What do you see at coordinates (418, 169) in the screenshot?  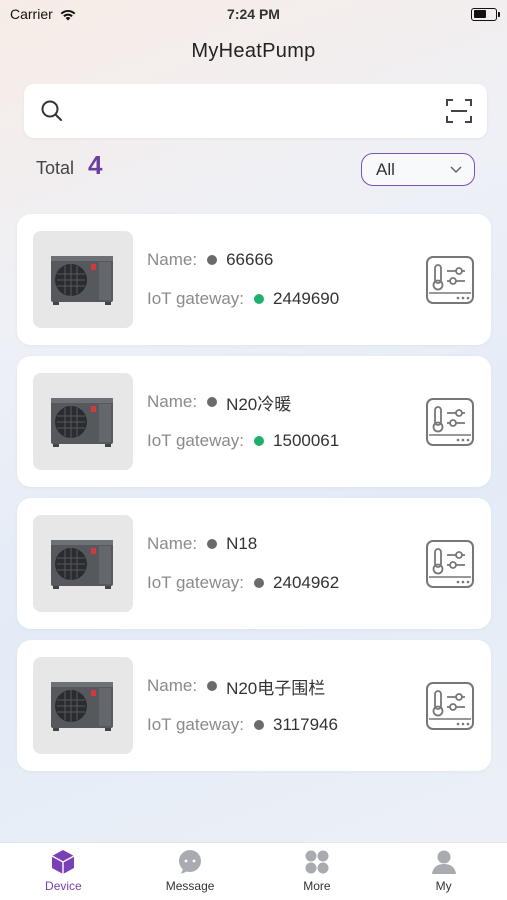 I see `filter-dropdown: All` at bounding box center [418, 169].